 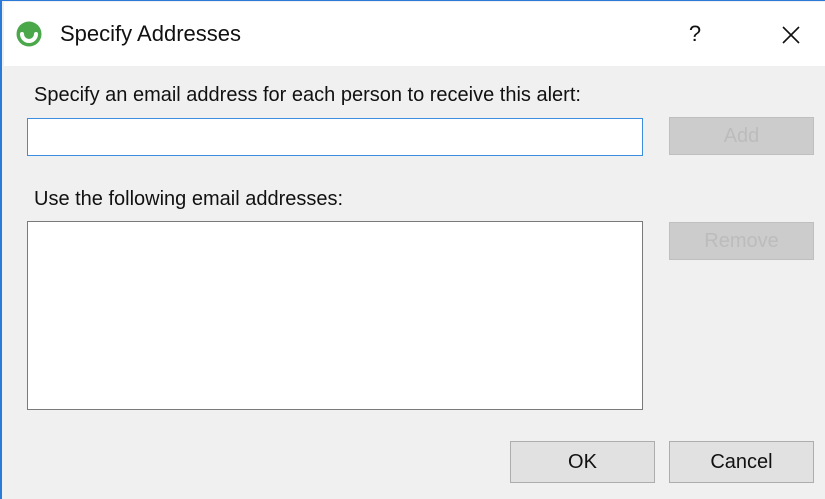 What do you see at coordinates (790, 40) in the screenshot?
I see `close-icon` at bounding box center [790, 40].